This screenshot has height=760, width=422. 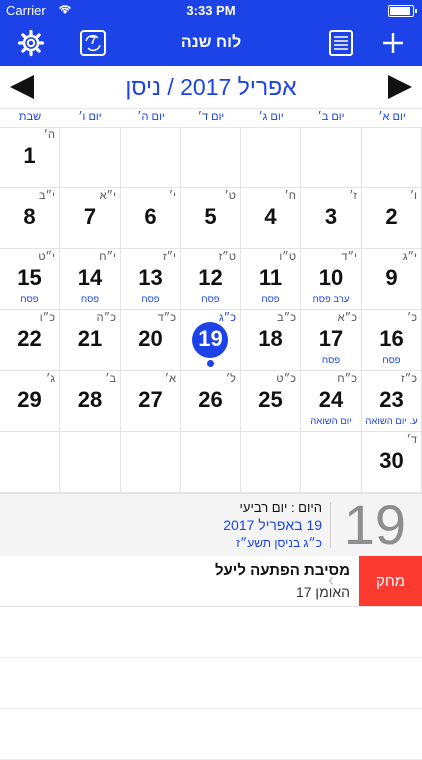 I want to click on hebrew-day: י״ב, so click(x=46, y=196).